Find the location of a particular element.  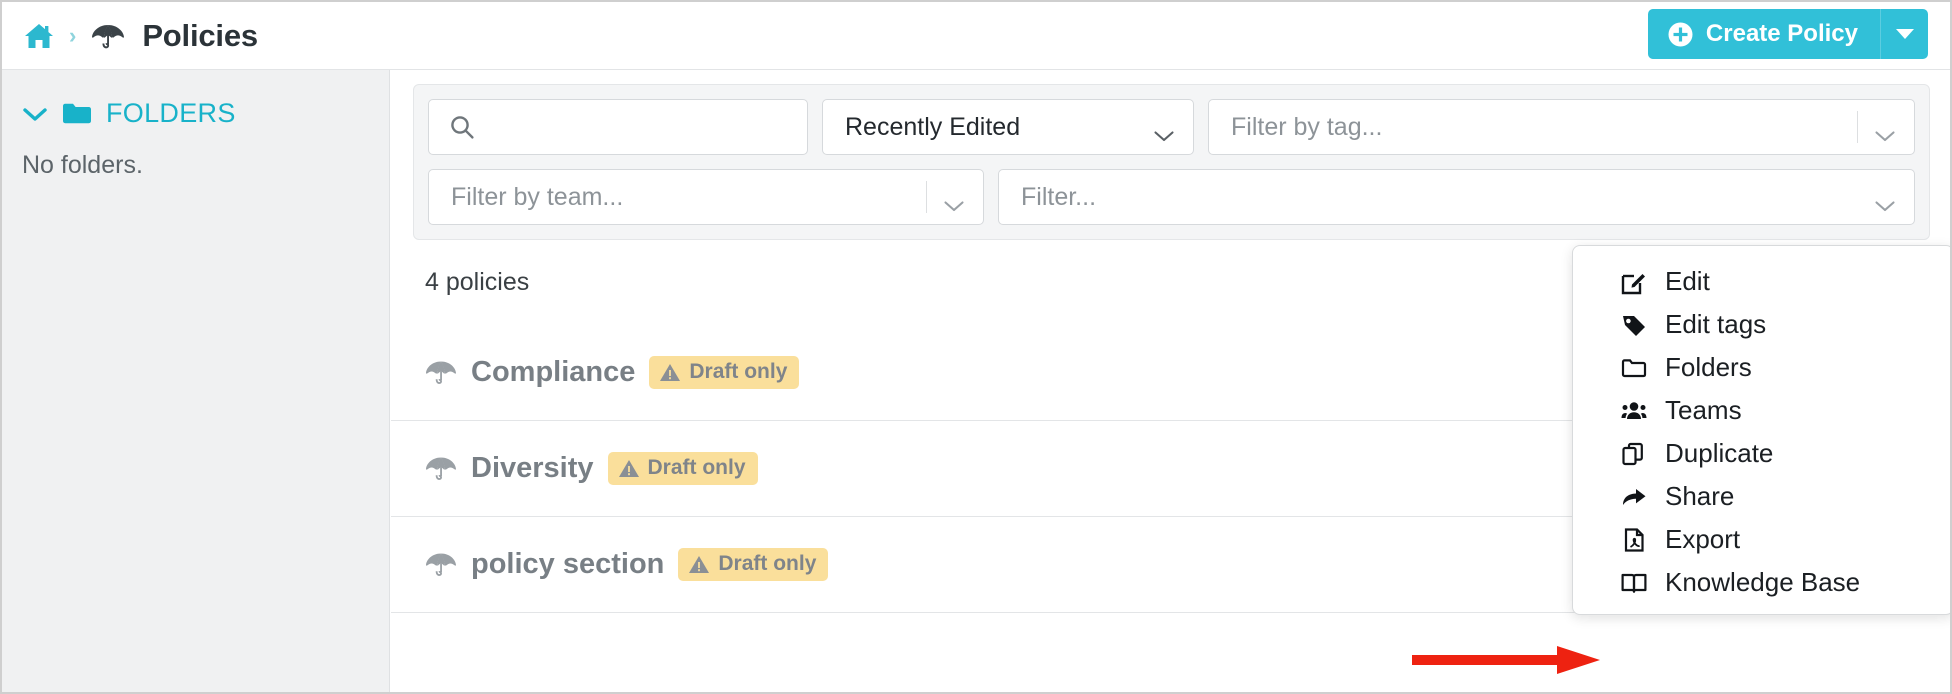

folder-icon is located at coordinates (77, 113).